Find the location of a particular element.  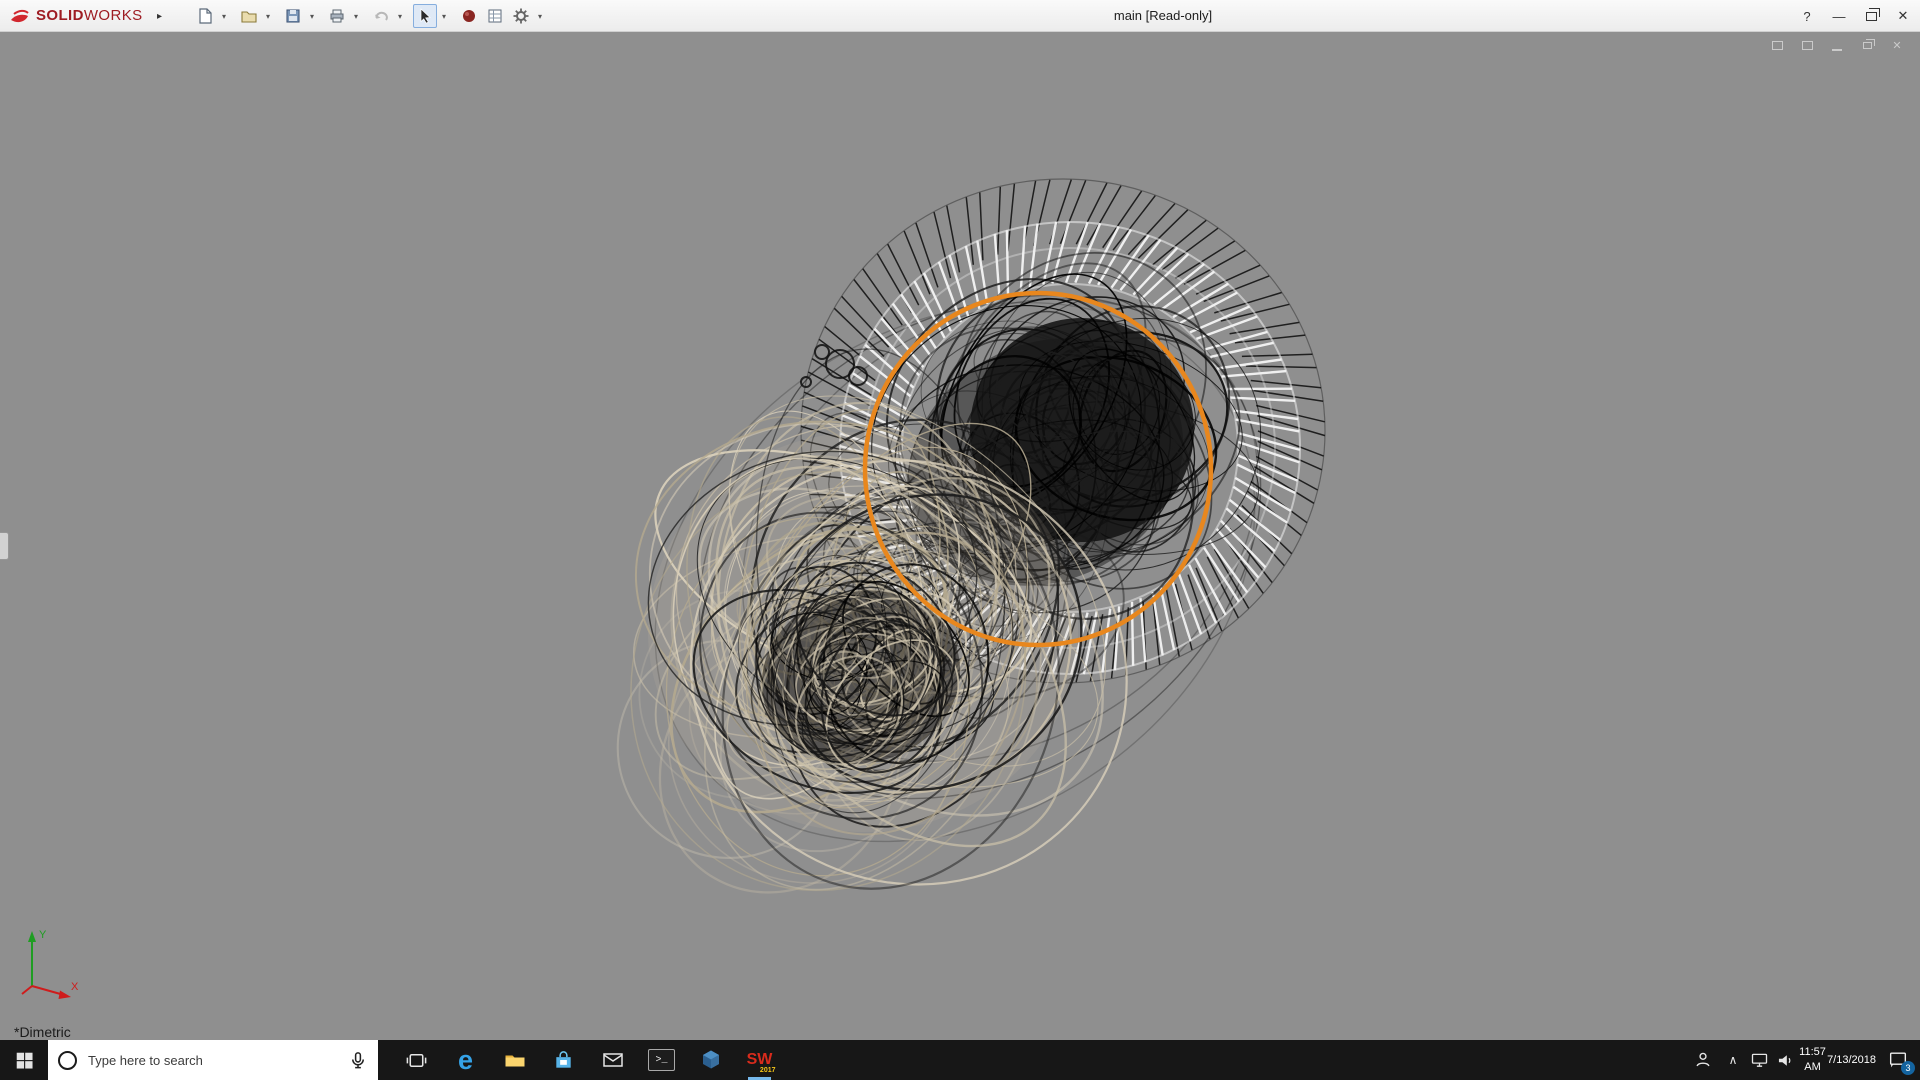

taskbar-search-box is located at coordinates (213, 1060).